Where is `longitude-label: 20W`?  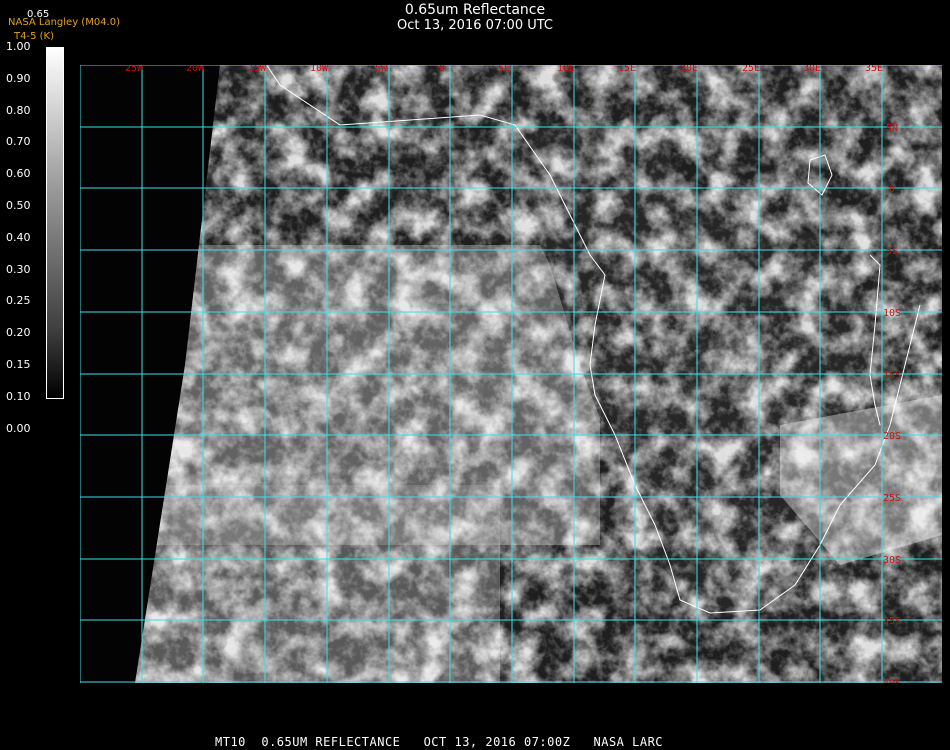 longitude-label: 20W is located at coordinates (195, 69).